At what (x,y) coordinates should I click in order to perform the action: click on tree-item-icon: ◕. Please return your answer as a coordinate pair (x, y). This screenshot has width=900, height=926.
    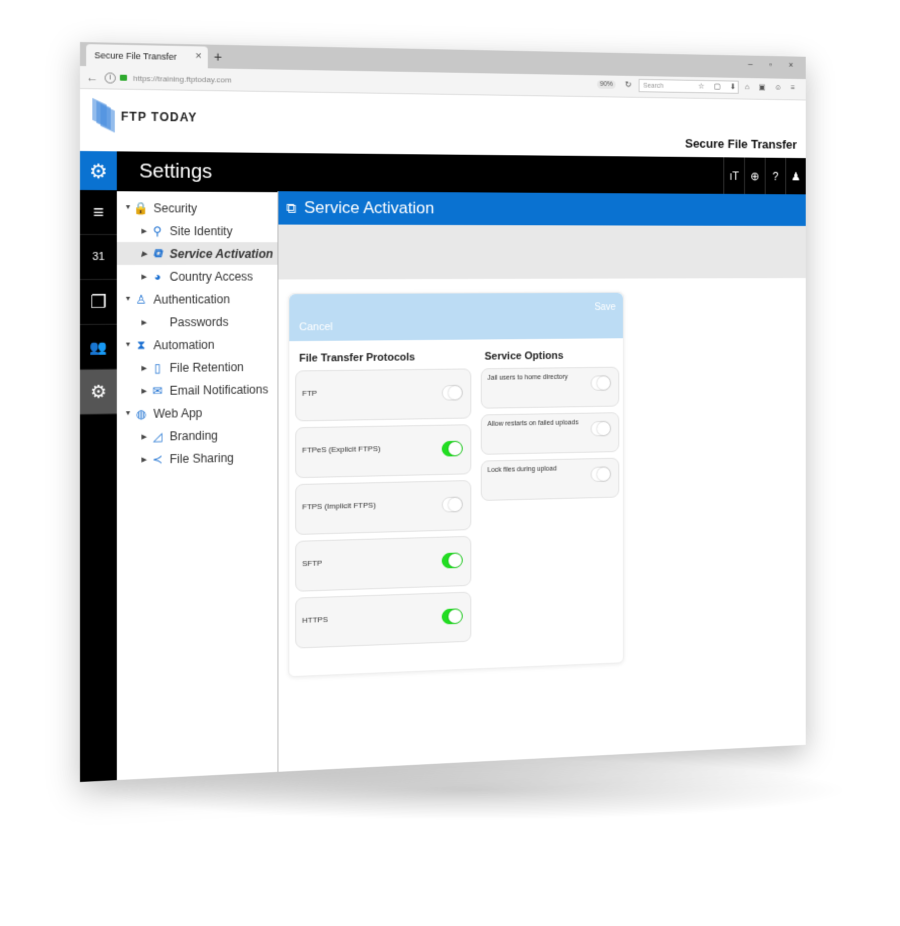
    Looking at the image, I should click on (157, 276).